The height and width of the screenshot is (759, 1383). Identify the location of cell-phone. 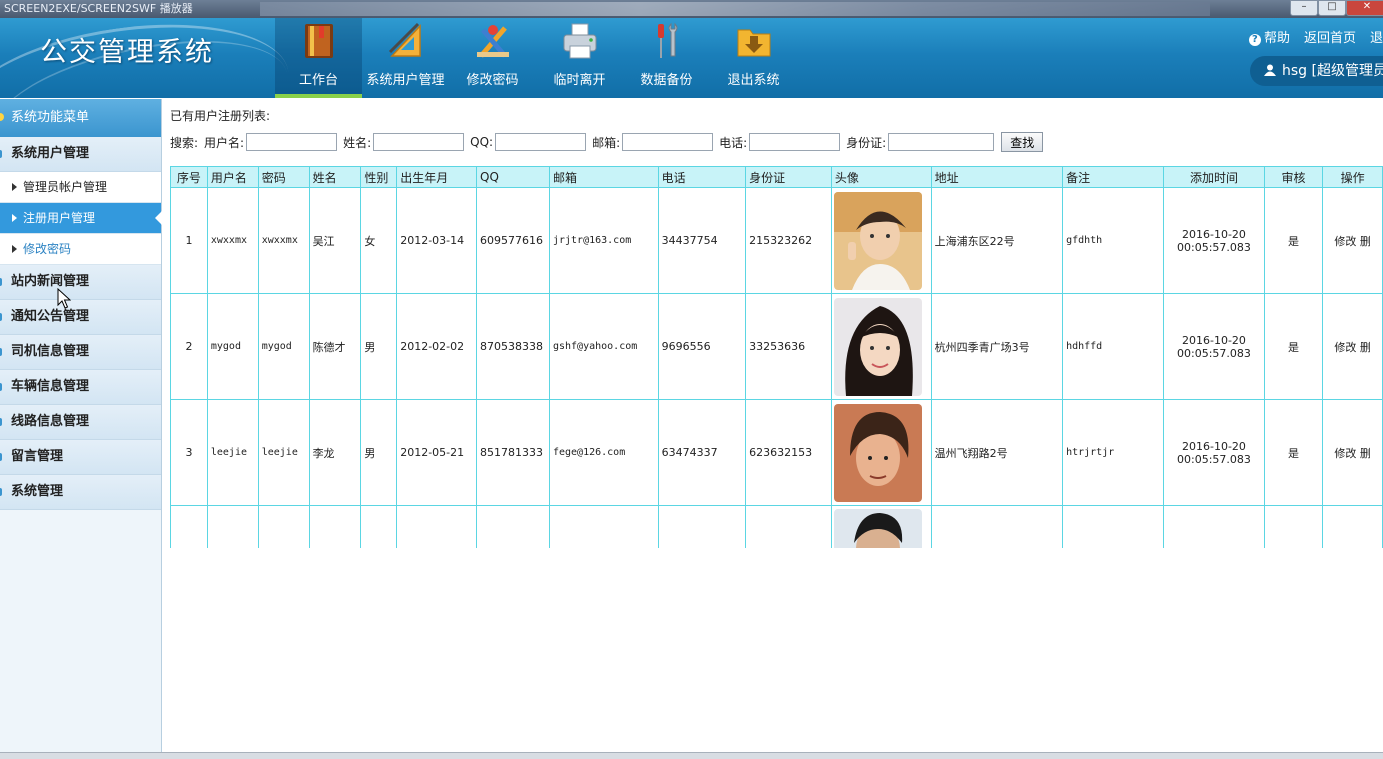
(702, 526).